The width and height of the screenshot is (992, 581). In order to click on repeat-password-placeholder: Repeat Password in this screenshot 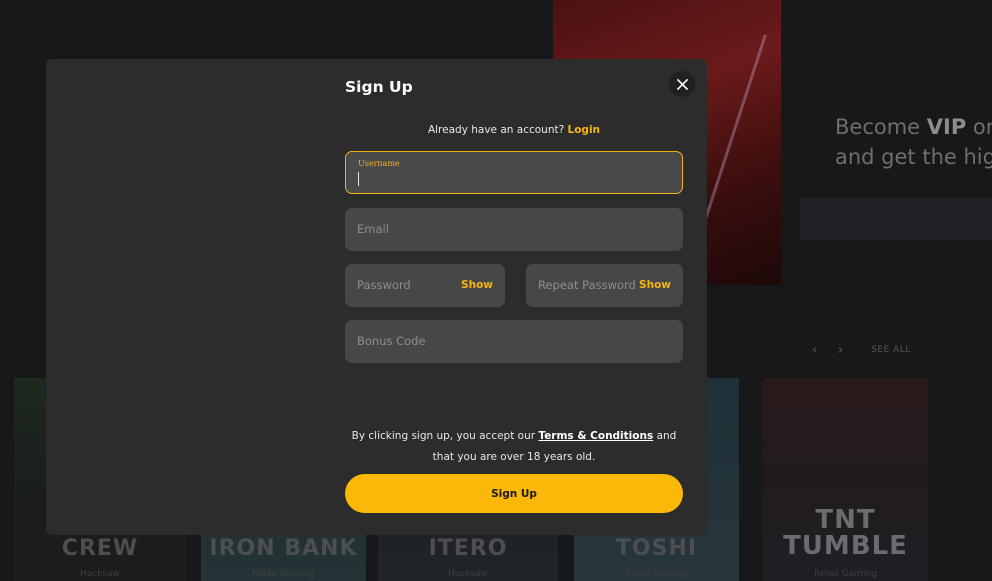, I will do `click(587, 285)`.